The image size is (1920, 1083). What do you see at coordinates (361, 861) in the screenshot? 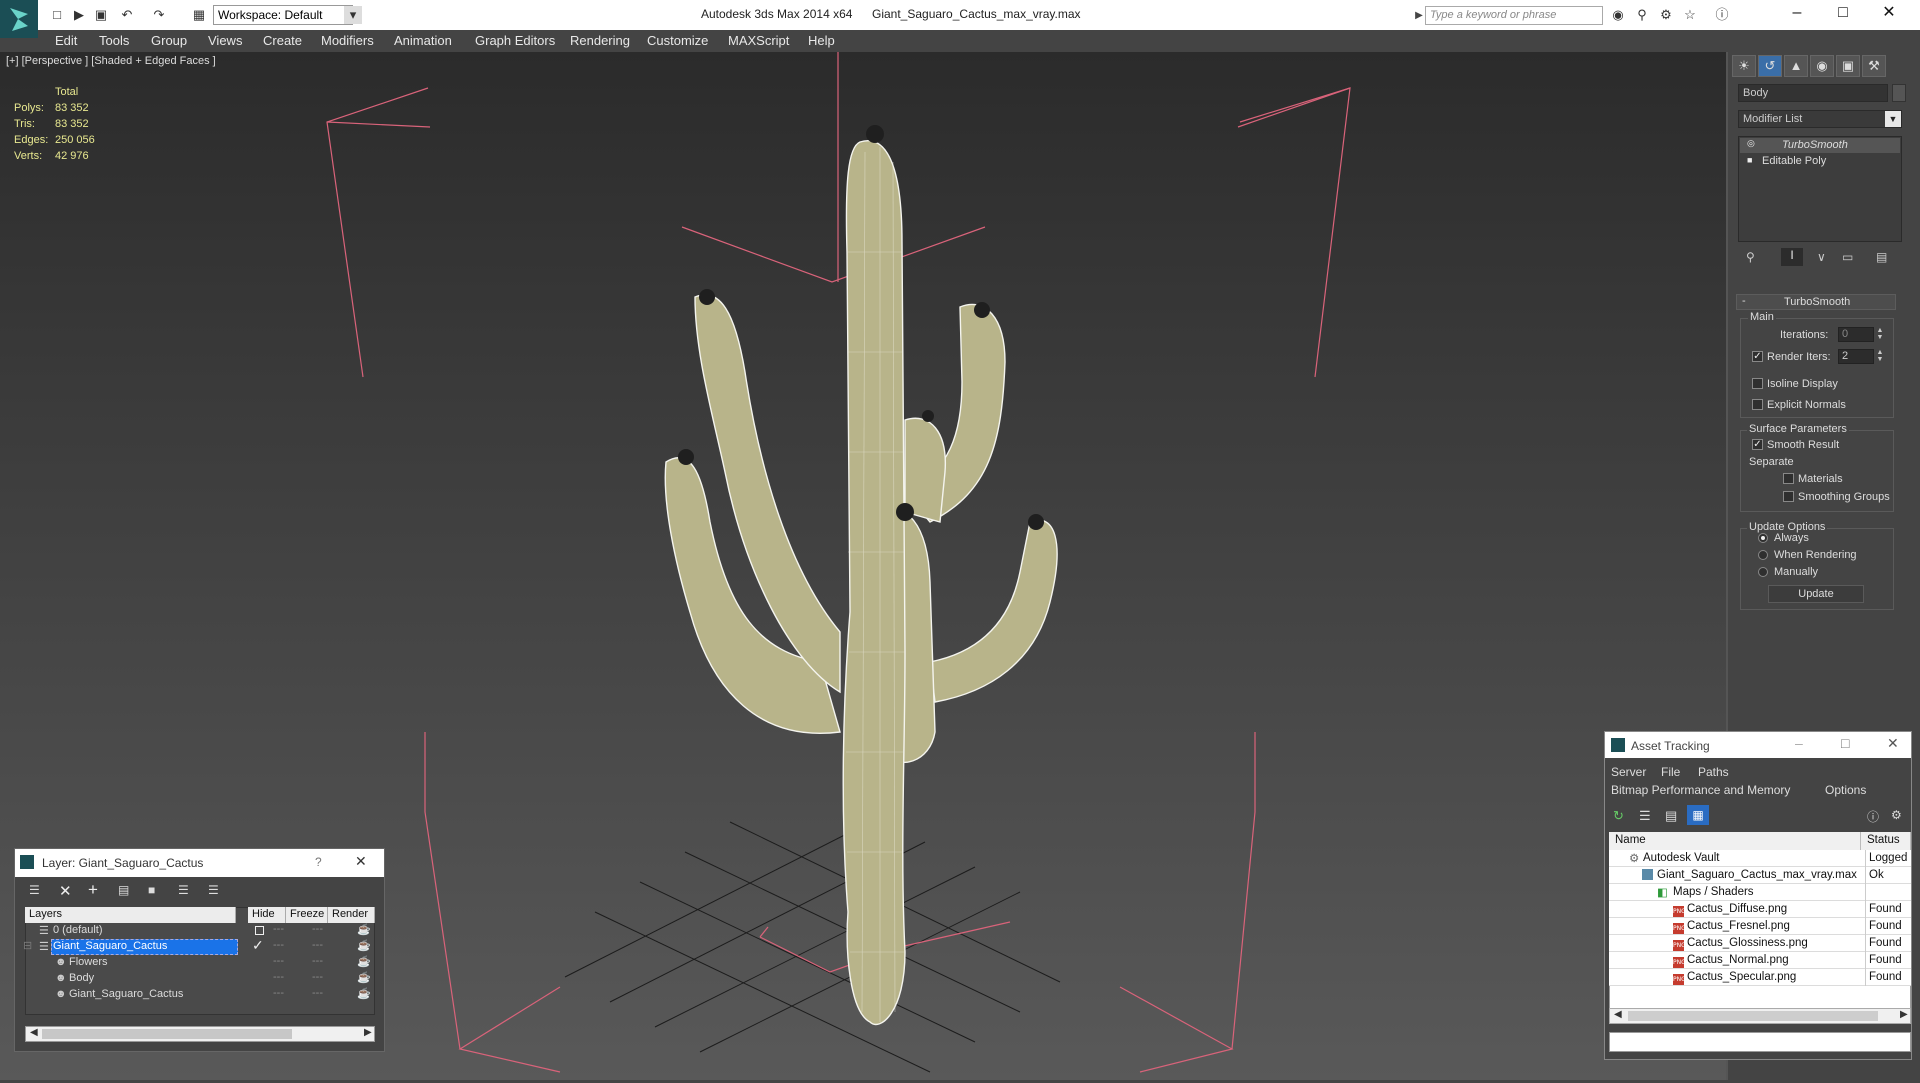
I see `layer-close-icon: ✕` at bounding box center [361, 861].